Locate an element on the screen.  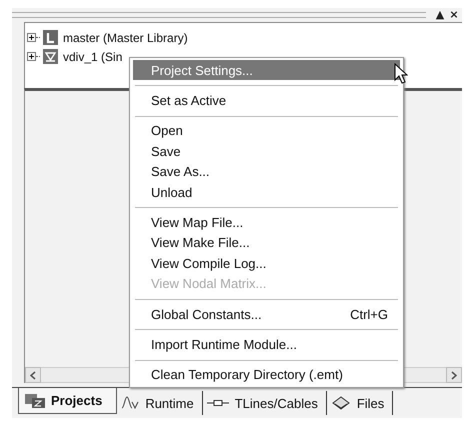
tab: Runtime is located at coordinates (160, 403).